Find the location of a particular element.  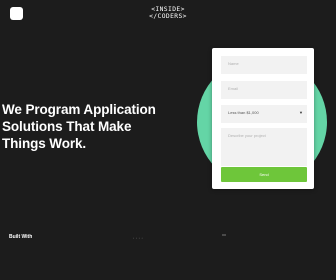

chevron-down-icon: ▼ is located at coordinates (301, 112).